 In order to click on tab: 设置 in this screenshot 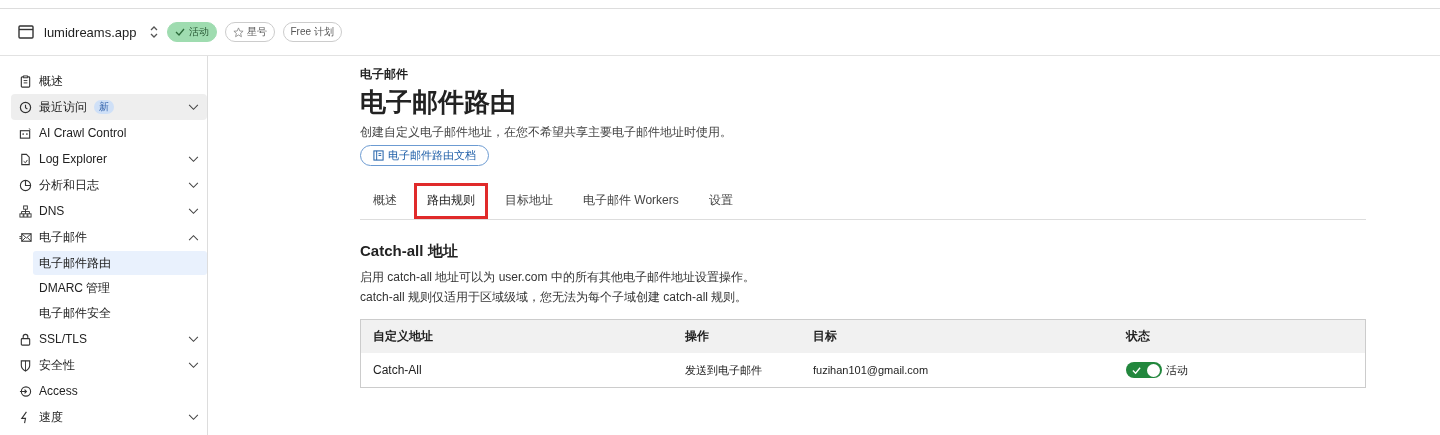, I will do `click(720, 201)`.